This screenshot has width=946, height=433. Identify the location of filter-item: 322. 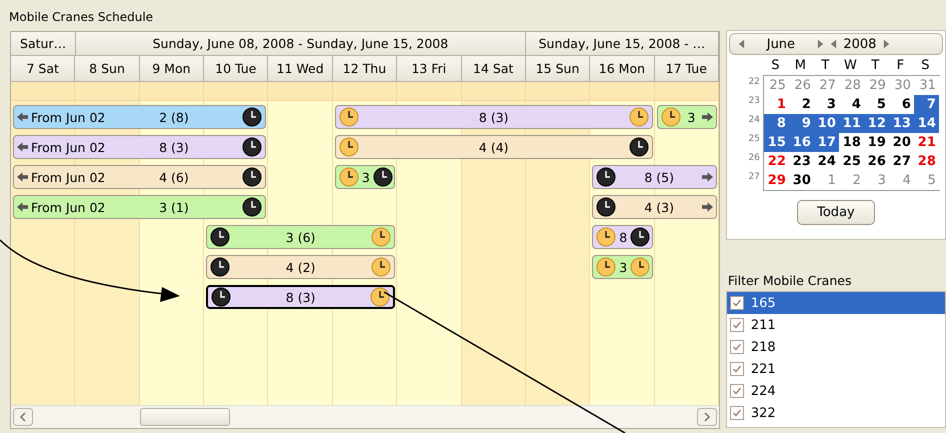
(835, 413).